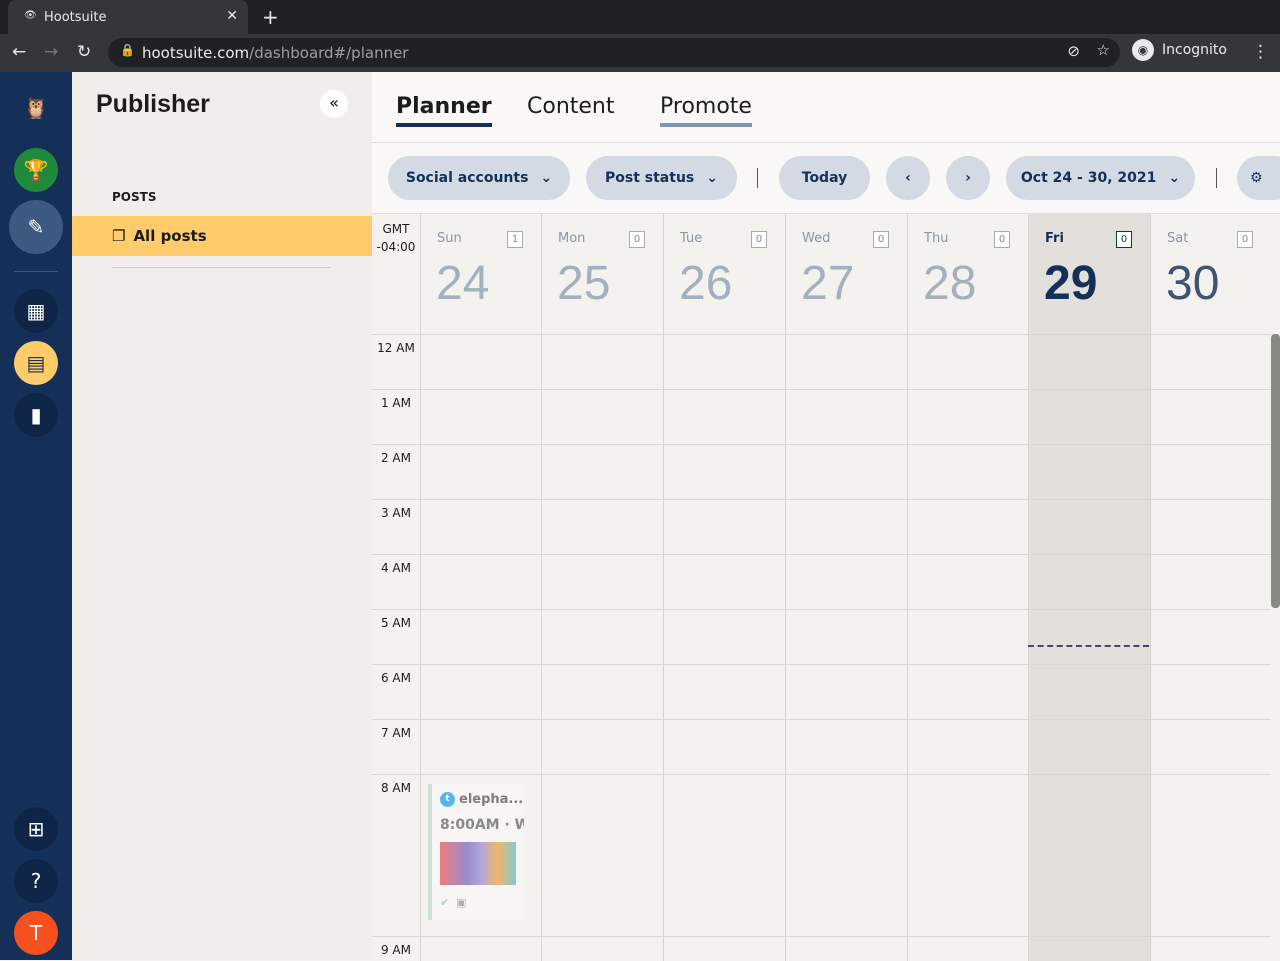  I want to click on settings-button: ⚙, so click(1258, 178).